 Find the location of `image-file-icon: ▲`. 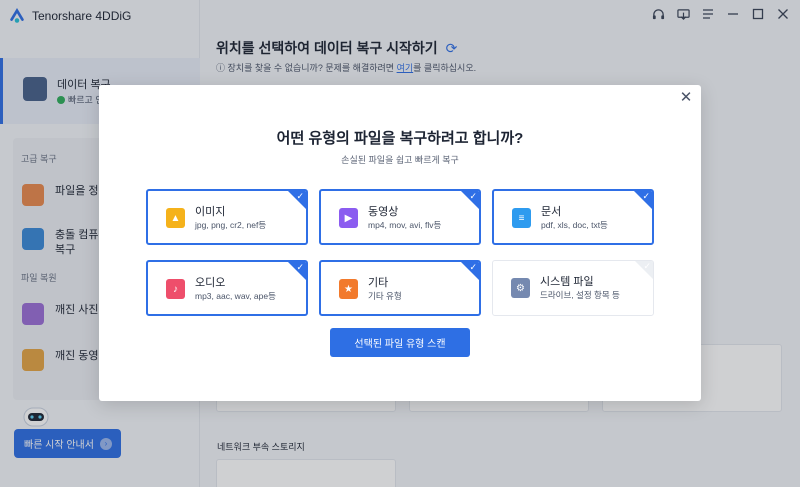

image-file-icon: ▲ is located at coordinates (175, 218).